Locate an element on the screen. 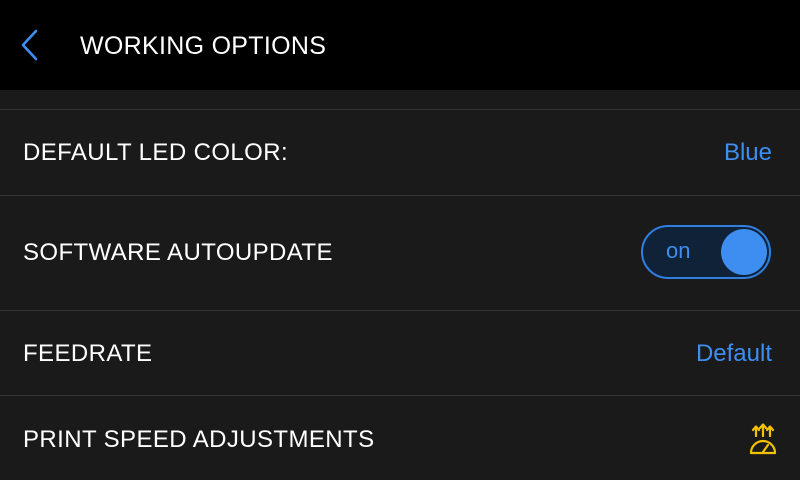  speed-gauge-icon is located at coordinates (763, 440).